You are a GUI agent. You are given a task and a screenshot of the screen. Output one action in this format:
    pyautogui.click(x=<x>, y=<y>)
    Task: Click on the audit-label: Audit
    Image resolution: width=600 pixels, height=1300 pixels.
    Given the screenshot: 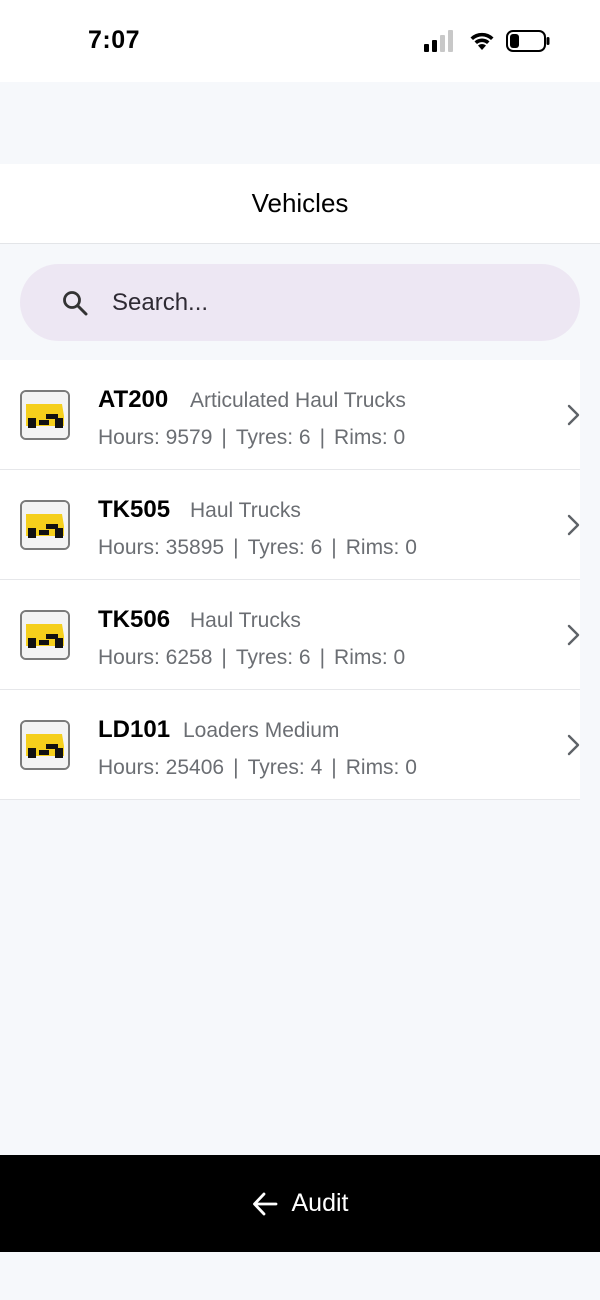 What is the action you would take?
    pyautogui.click(x=320, y=1203)
    